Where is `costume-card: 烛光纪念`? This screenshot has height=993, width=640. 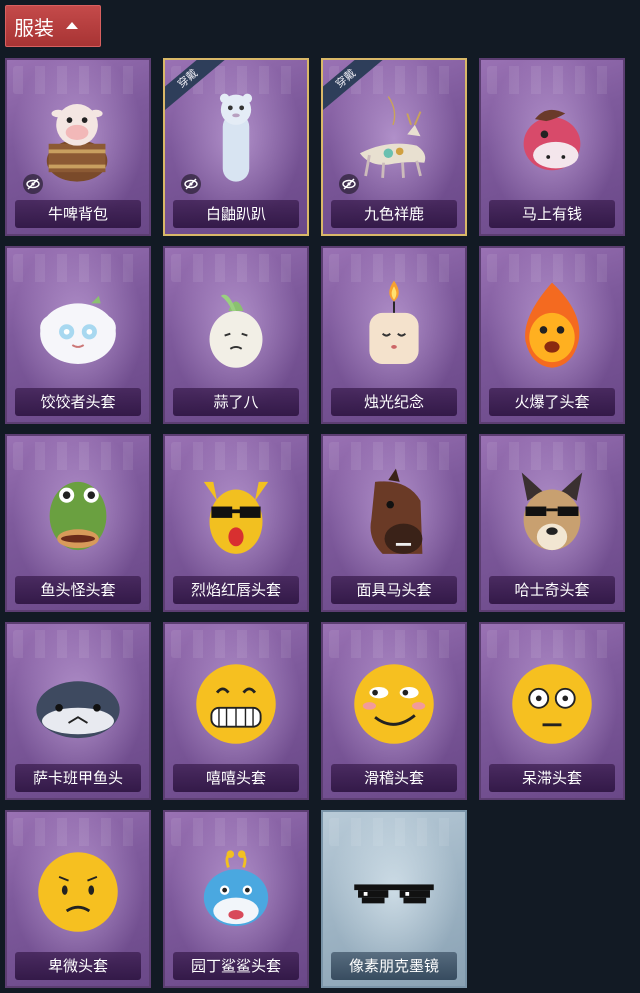 costume-card: 烛光纪念 is located at coordinates (394, 335).